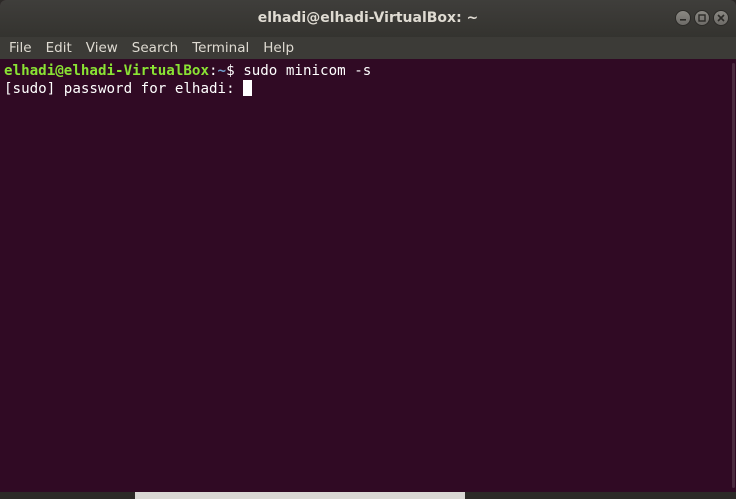  Describe the element at coordinates (248, 88) in the screenshot. I see `text-cursor` at that location.